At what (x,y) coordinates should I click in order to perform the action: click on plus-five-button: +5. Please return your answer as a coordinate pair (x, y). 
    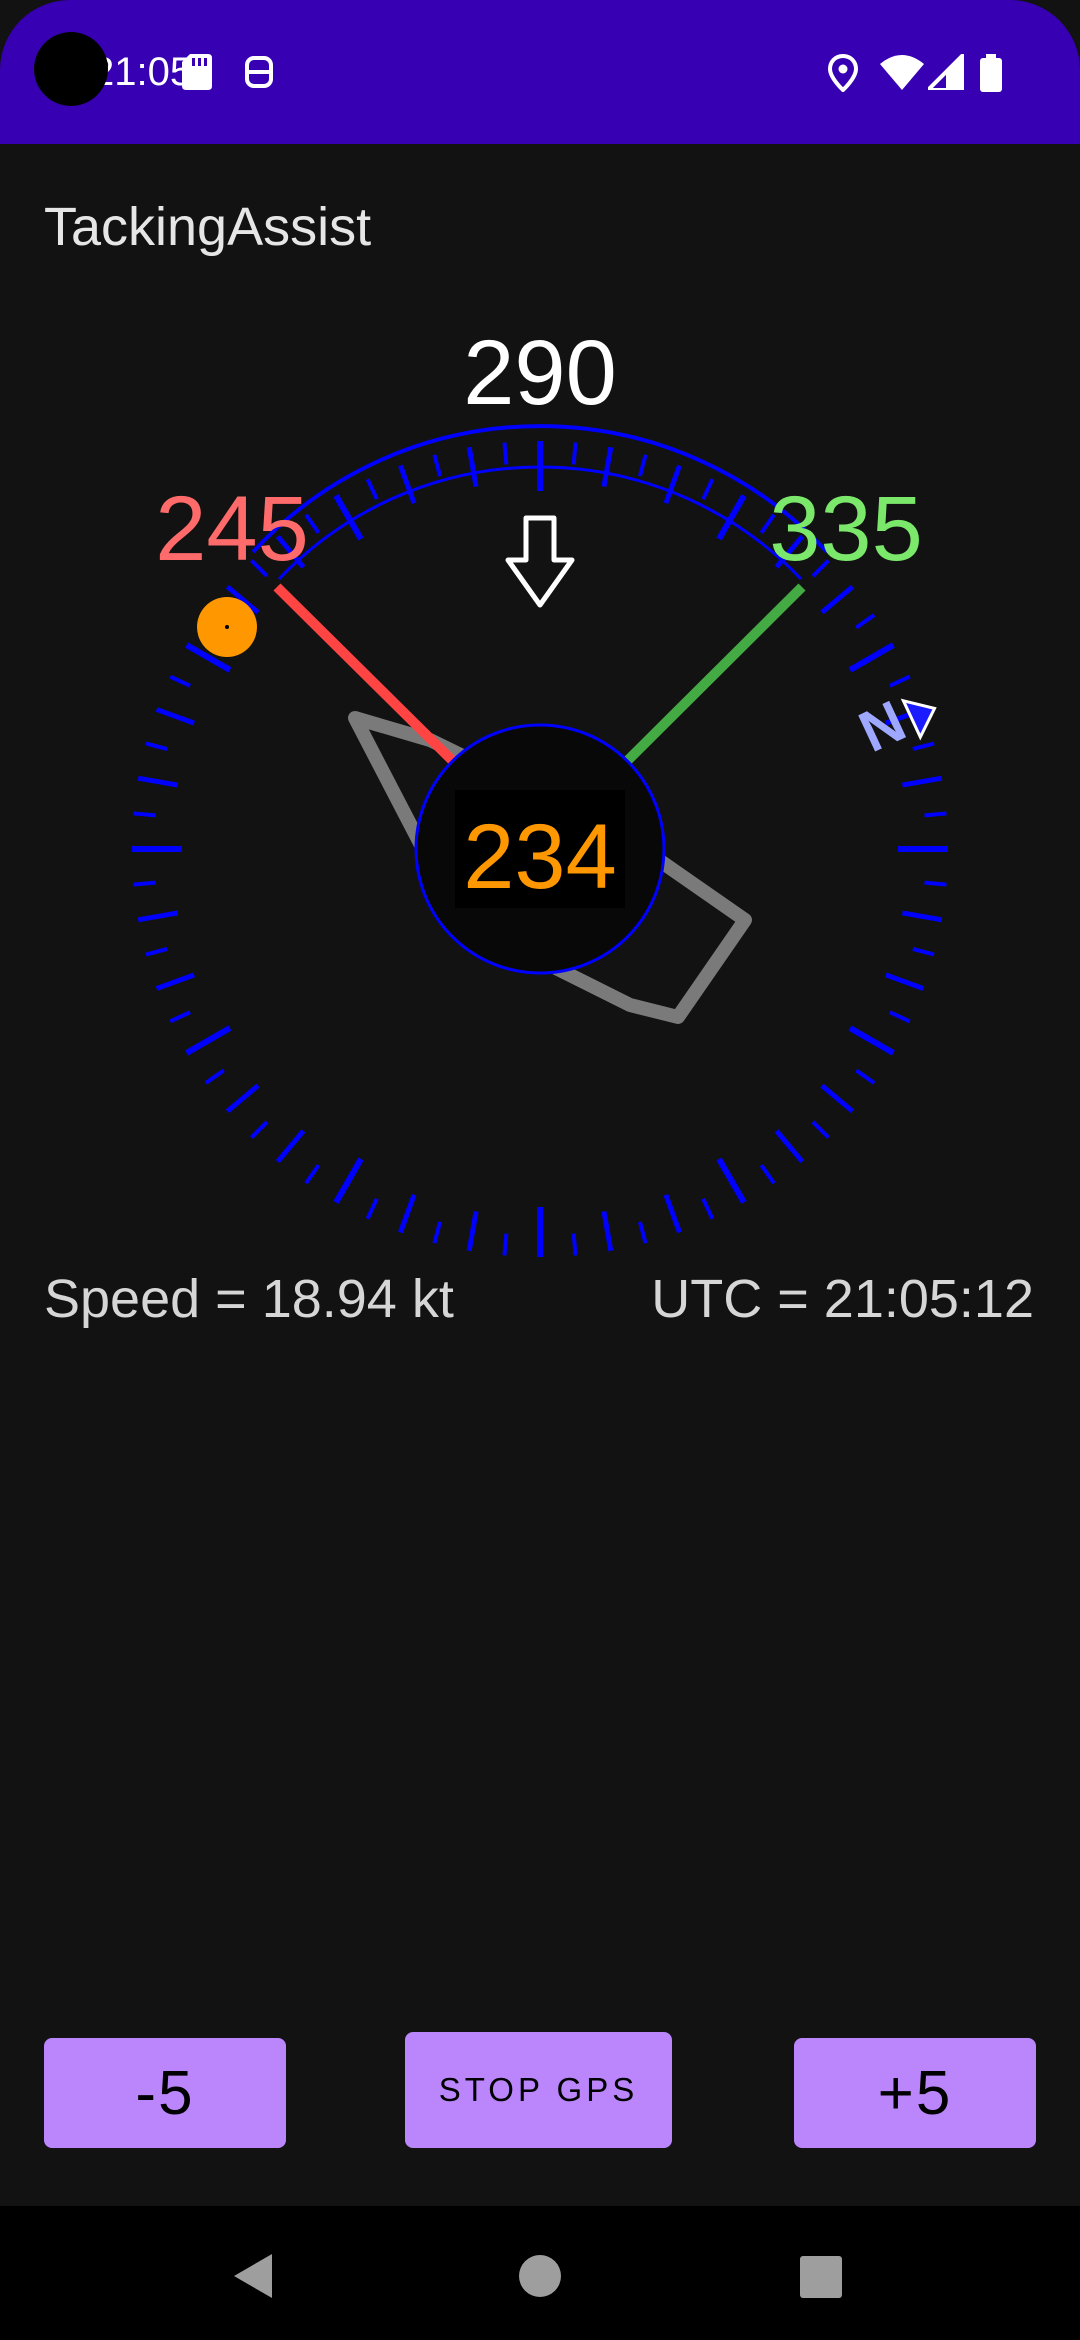
    Looking at the image, I should click on (915, 2093).